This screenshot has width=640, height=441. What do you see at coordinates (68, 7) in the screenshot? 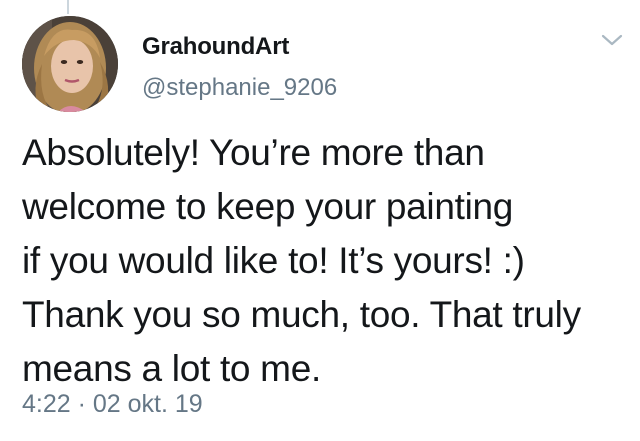
I see `thread-connector-line` at bounding box center [68, 7].